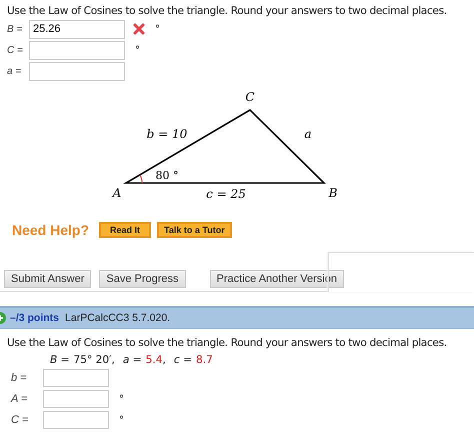  I want to click on given-label: a =, so click(132, 360).